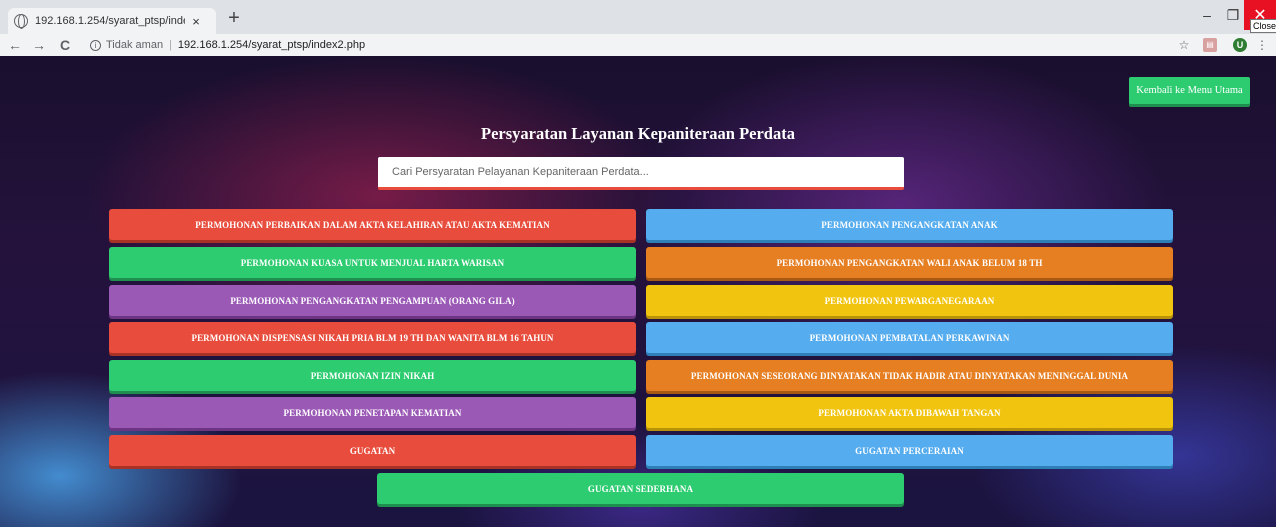 This screenshot has width=1276, height=527. What do you see at coordinates (372, 375) in the screenshot?
I see `category-button-permohonan-izin-nikah: PERMOHONAN IZIN NIKAH` at bounding box center [372, 375].